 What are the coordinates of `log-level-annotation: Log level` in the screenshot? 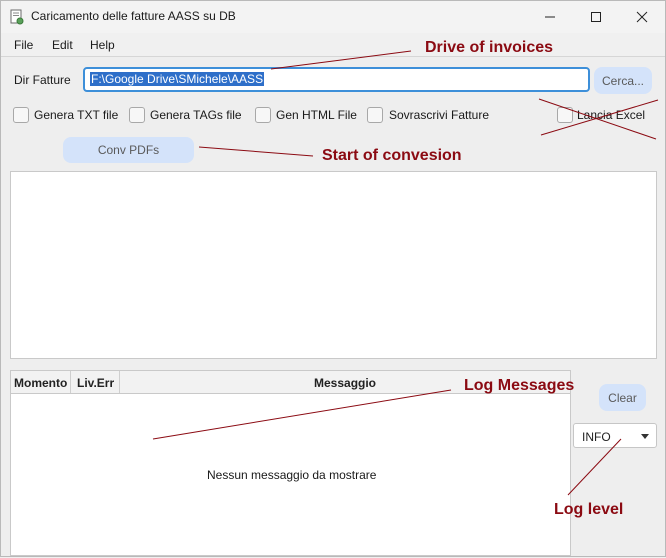 It's located at (589, 509).